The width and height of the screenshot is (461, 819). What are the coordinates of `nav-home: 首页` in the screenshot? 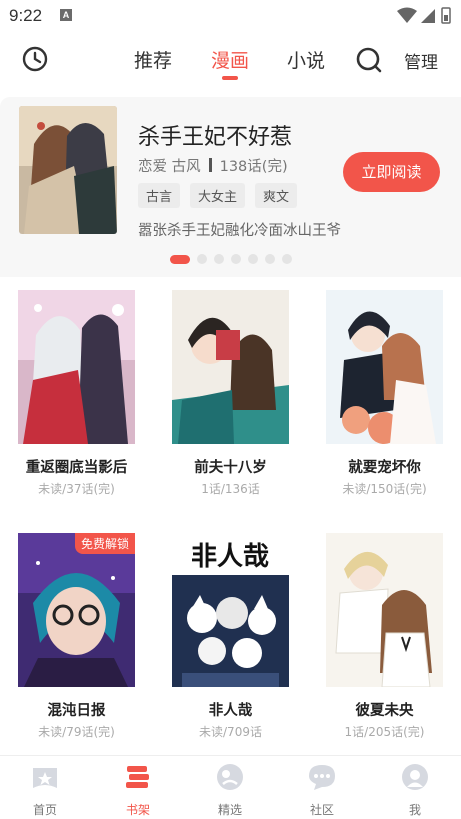 It's located at (45, 790).